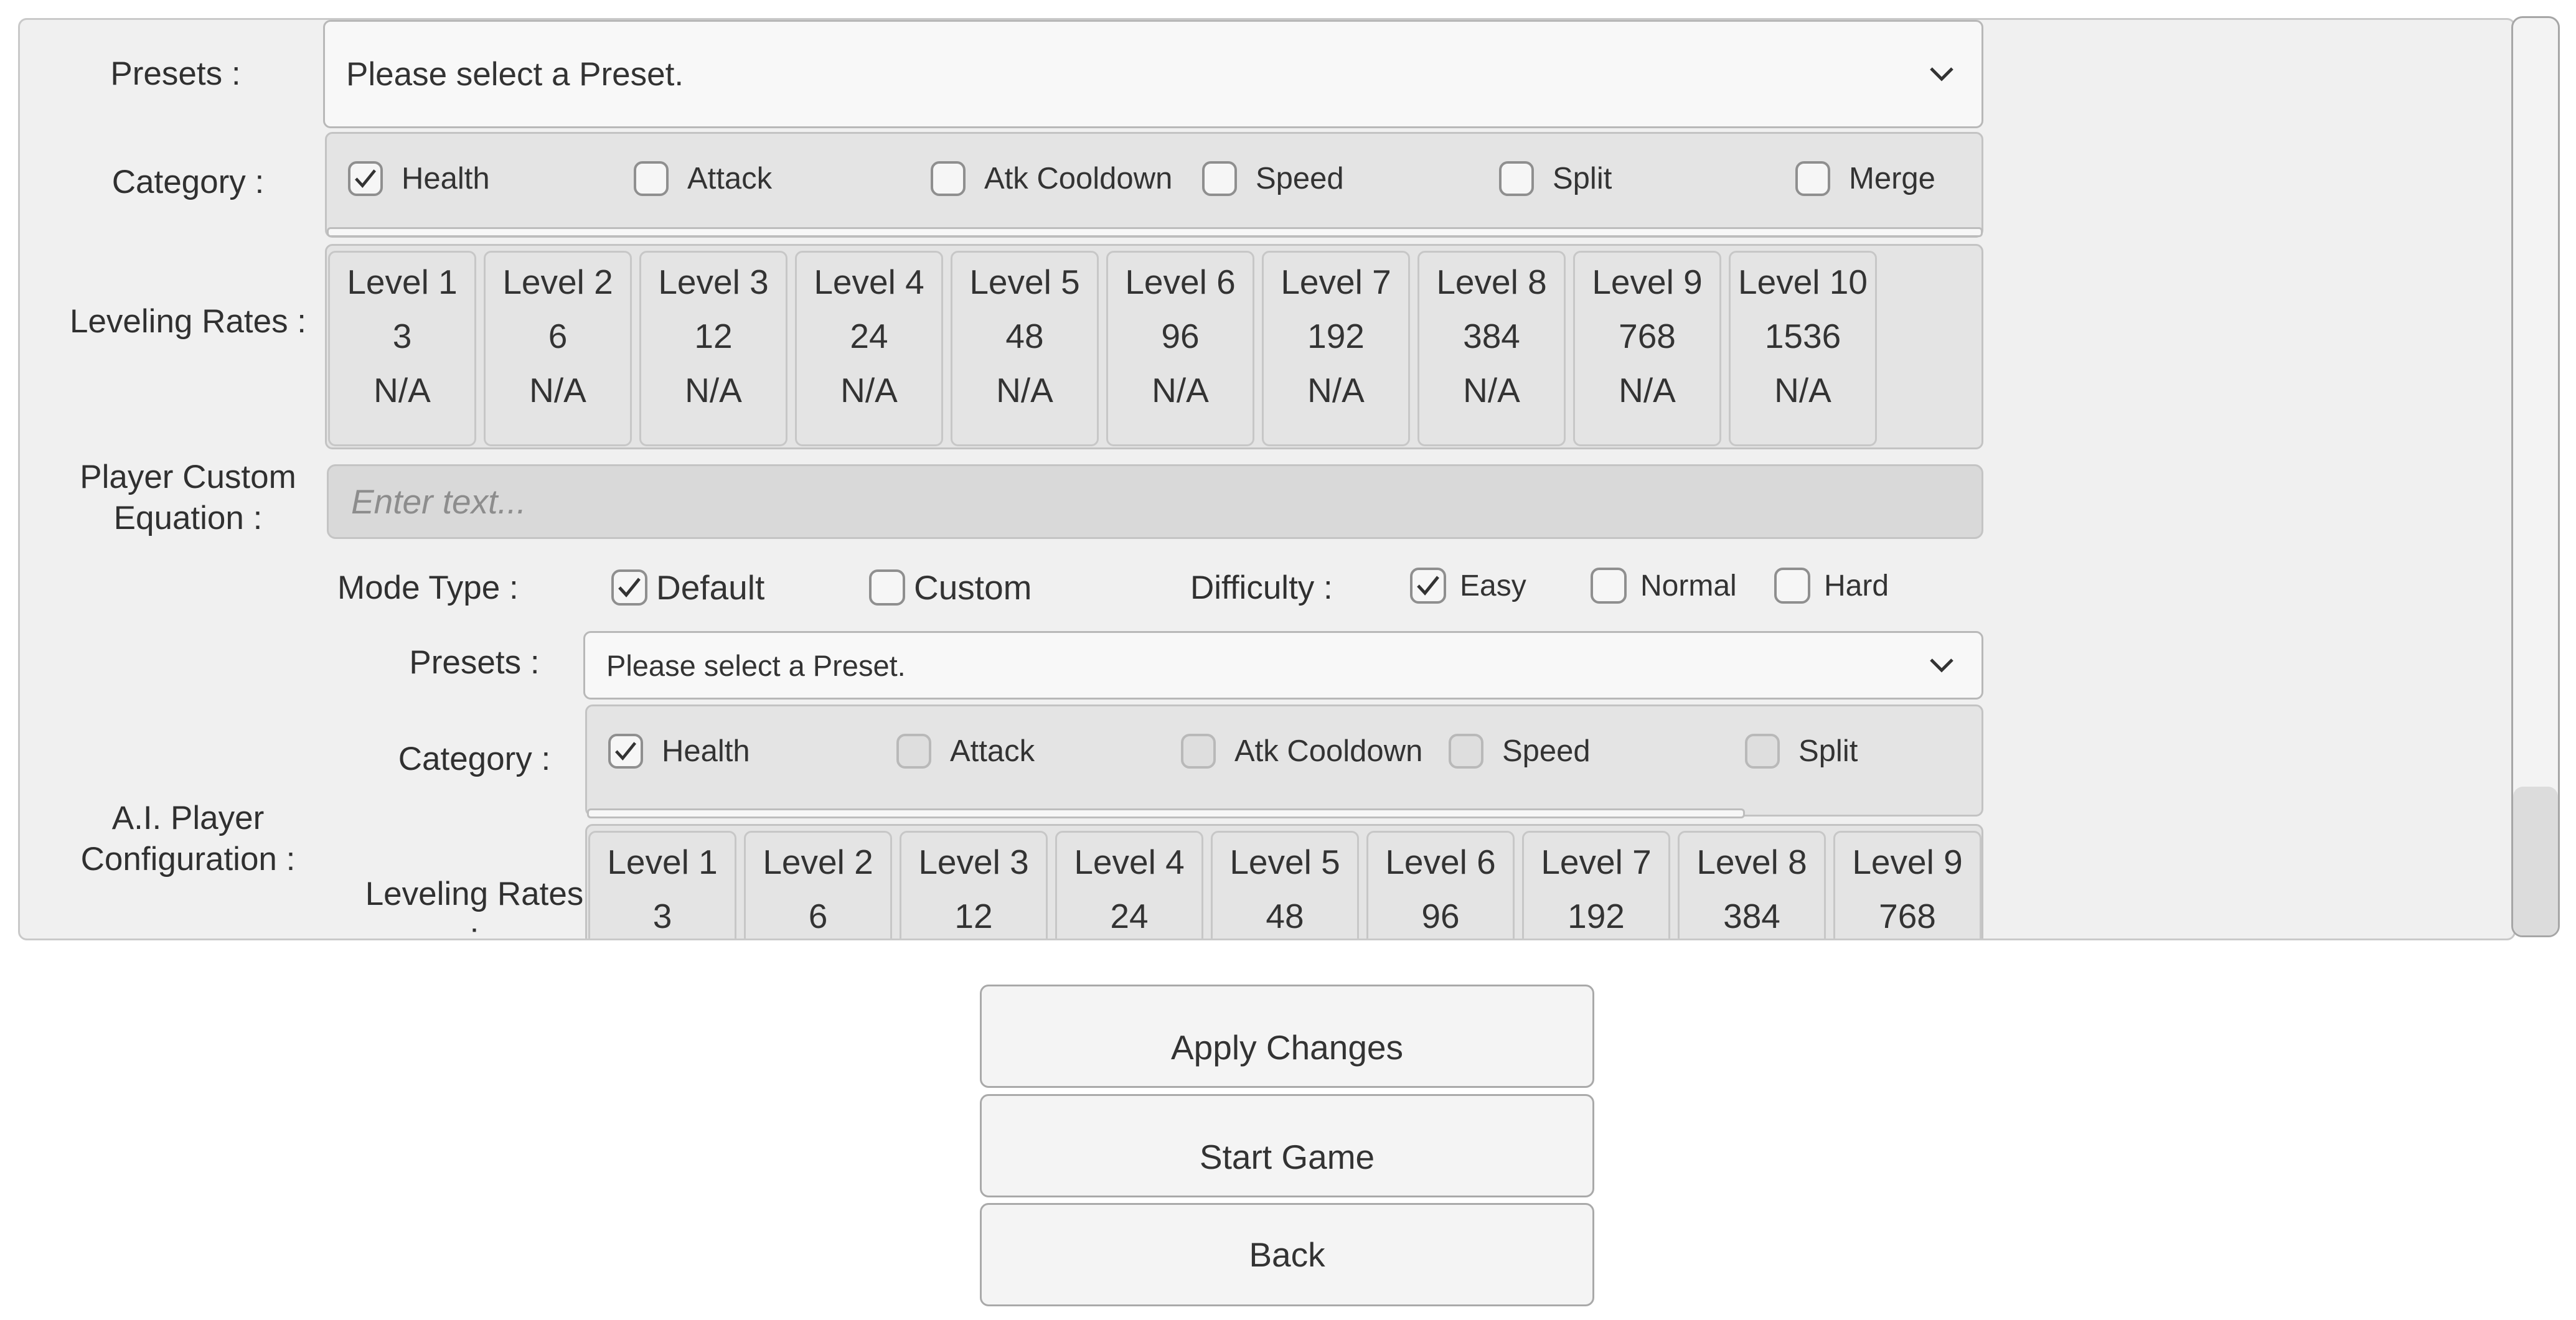  I want to click on player-level-name: Level 5, so click(1024, 282).